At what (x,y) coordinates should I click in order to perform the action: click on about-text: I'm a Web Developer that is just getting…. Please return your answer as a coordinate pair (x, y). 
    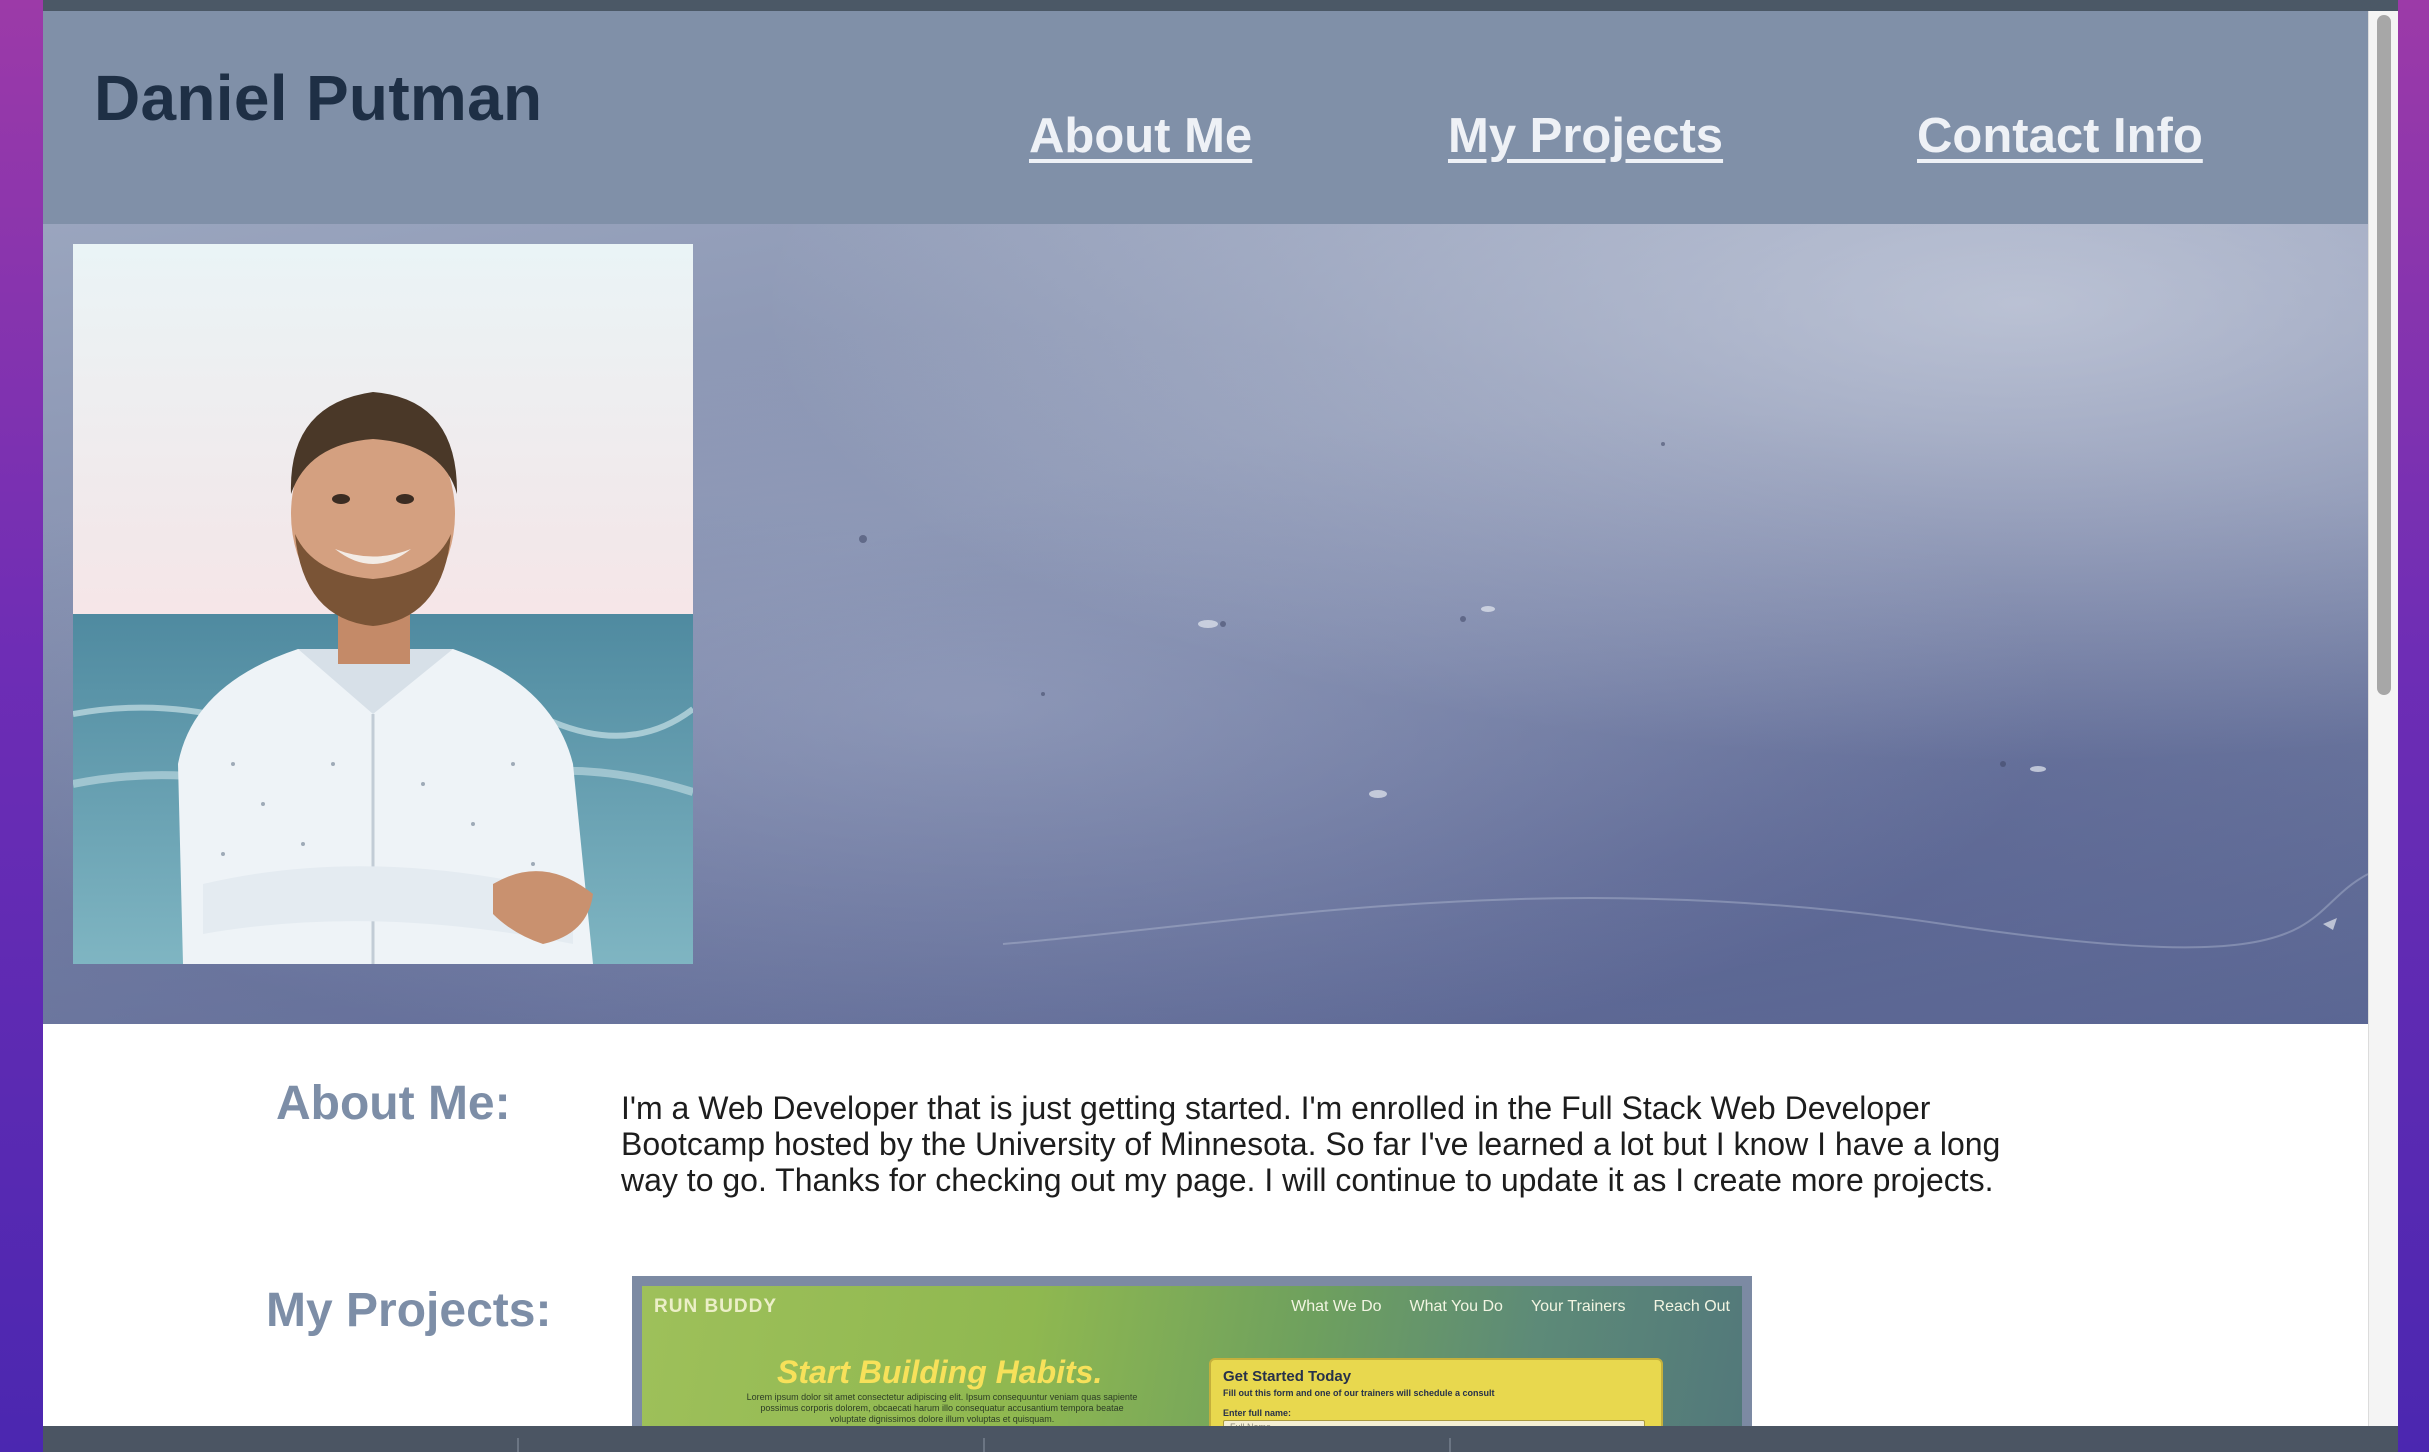
    Looking at the image, I should click on (1311, 1144).